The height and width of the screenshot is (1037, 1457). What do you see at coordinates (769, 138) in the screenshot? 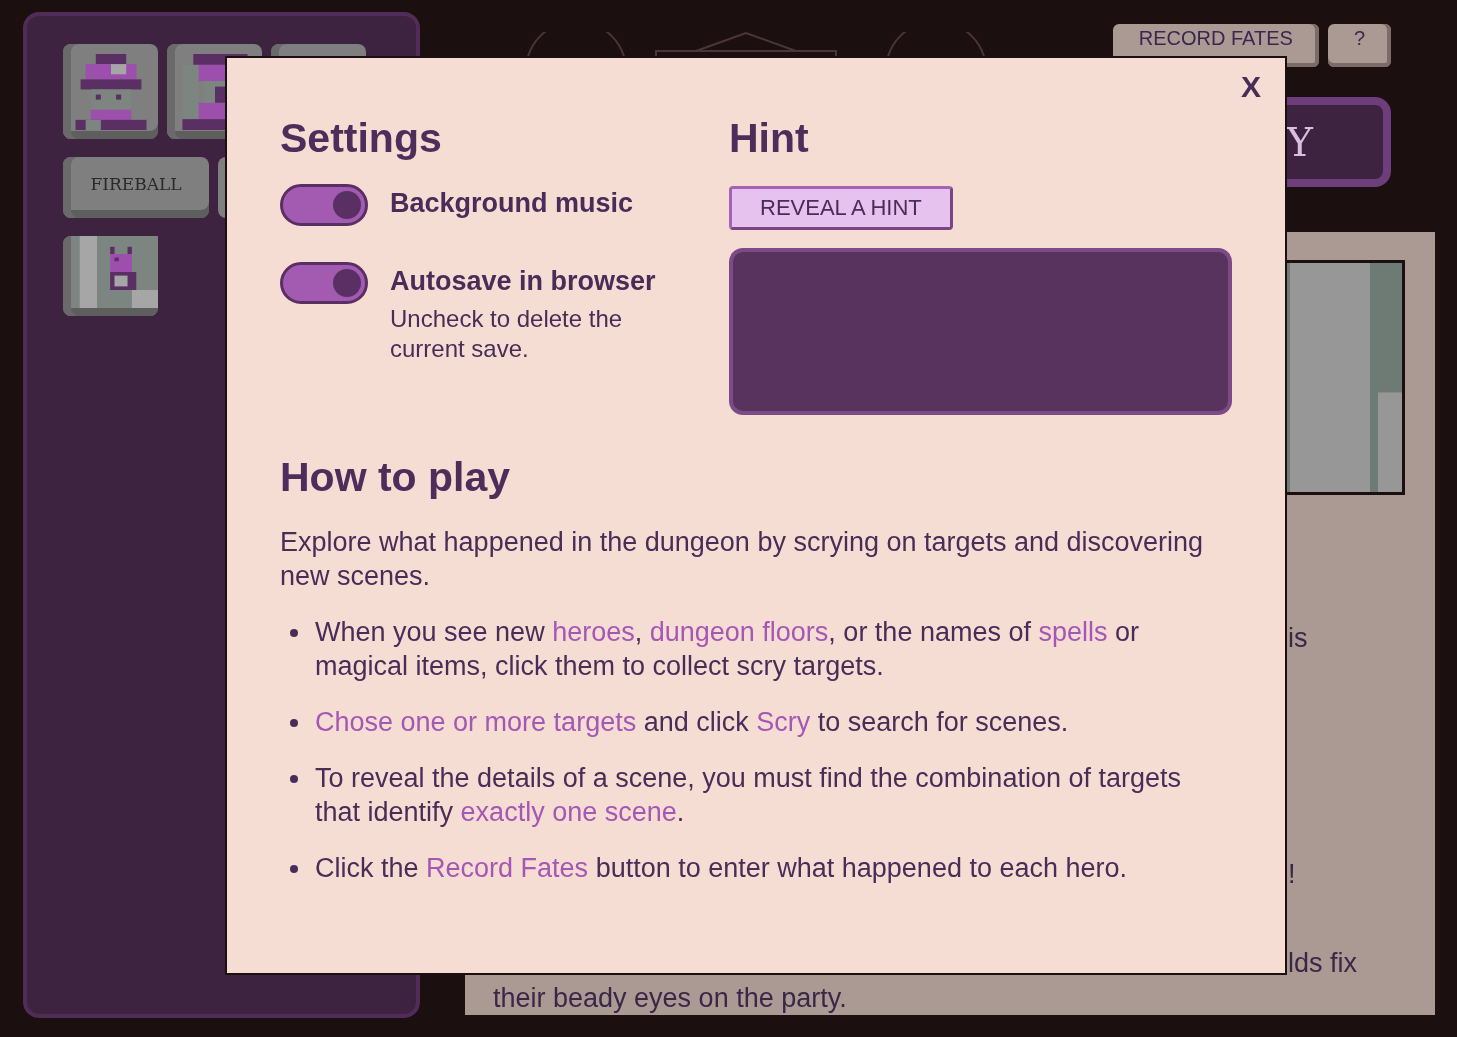
I see `hint-heading: Hint` at bounding box center [769, 138].